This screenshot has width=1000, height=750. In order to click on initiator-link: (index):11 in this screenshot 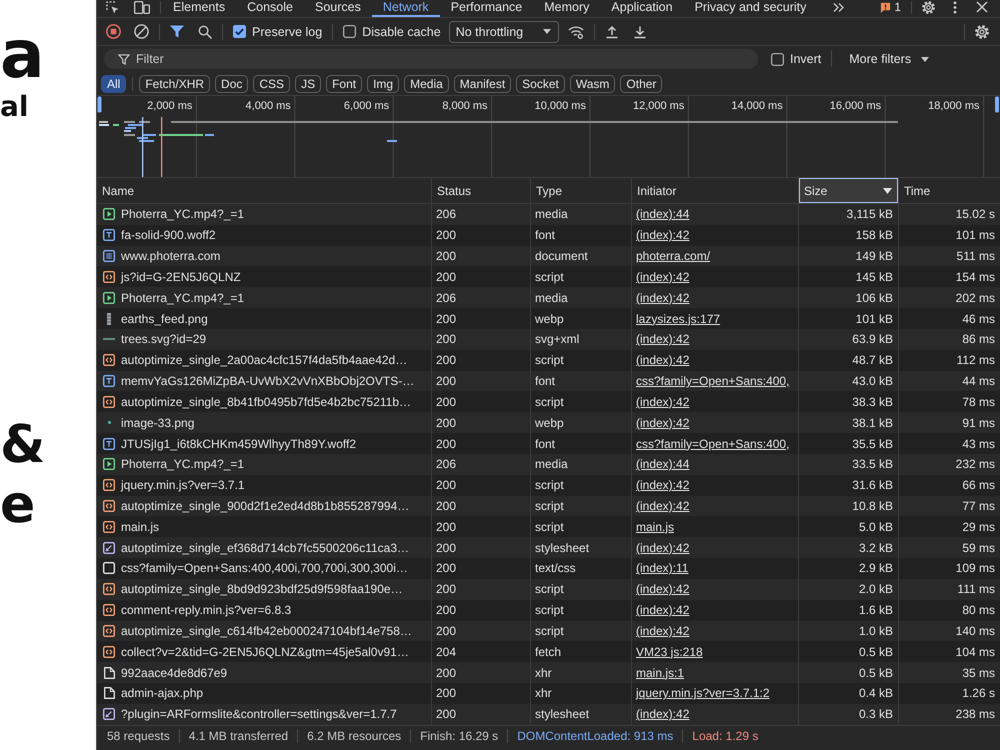, I will do `click(662, 568)`.